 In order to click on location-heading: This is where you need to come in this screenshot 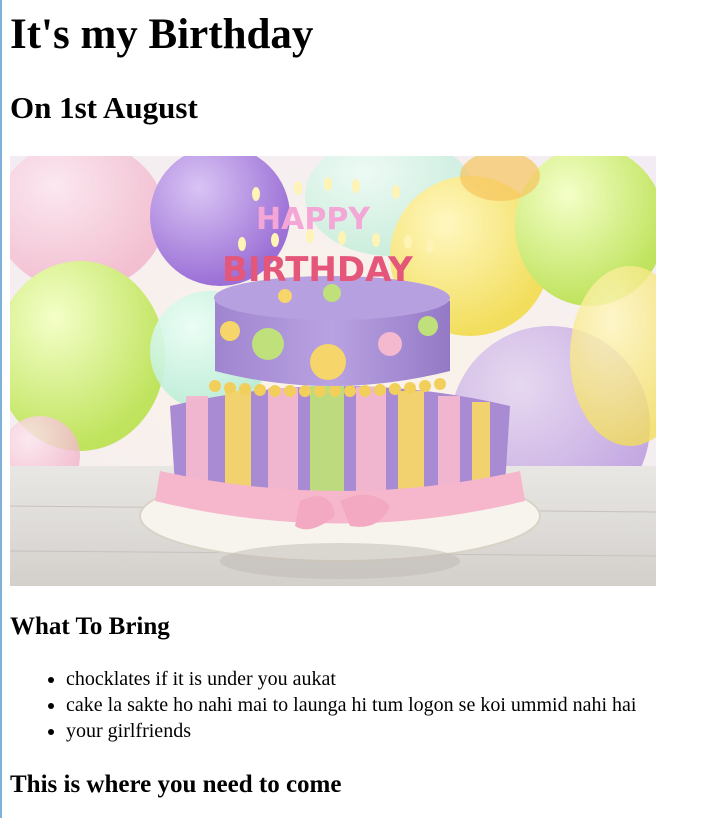, I will do `click(176, 784)`.